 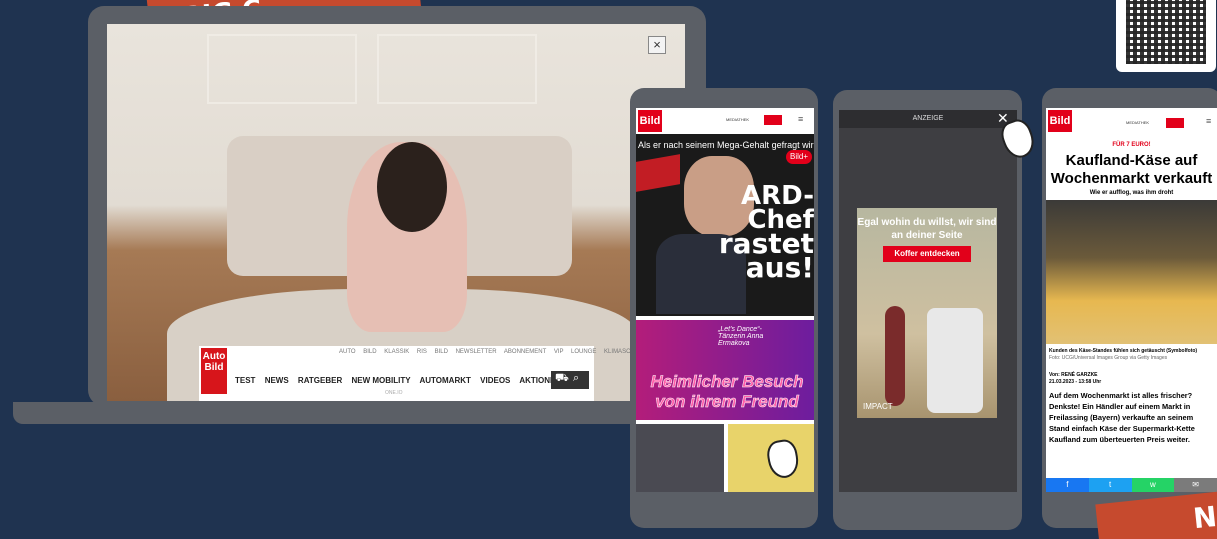 I want to click on suitcase, so click(x=955, y=360).